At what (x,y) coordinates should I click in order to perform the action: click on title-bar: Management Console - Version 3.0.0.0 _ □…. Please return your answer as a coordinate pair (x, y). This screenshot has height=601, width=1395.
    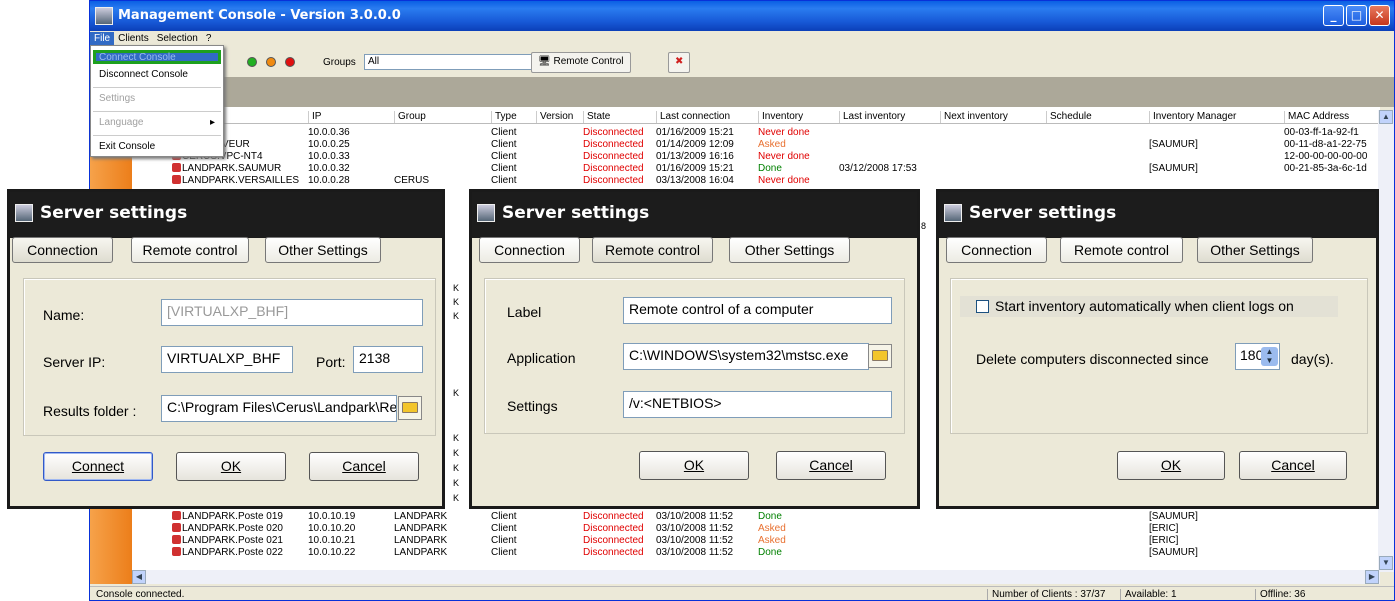
    Looking at the image, I should click on (742, 16).